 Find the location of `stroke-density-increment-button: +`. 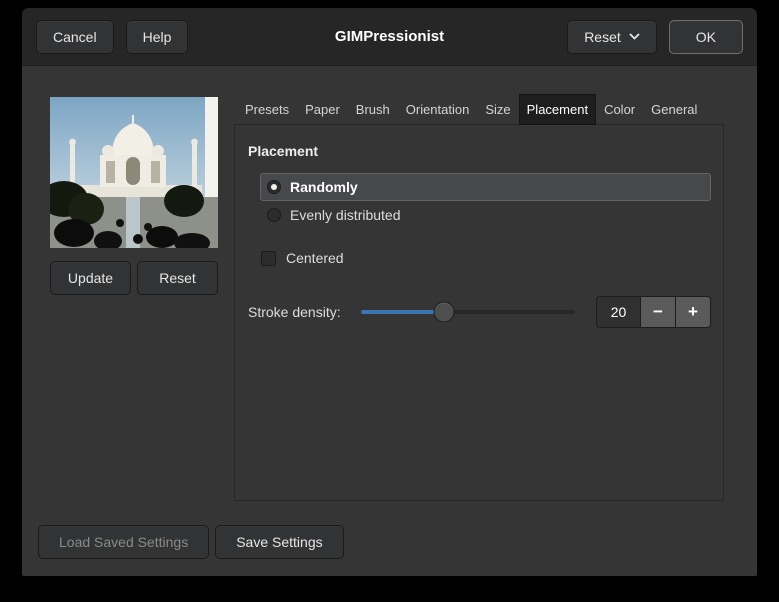

stroke-density-increment-button: + is located at coordinates (692, 312).